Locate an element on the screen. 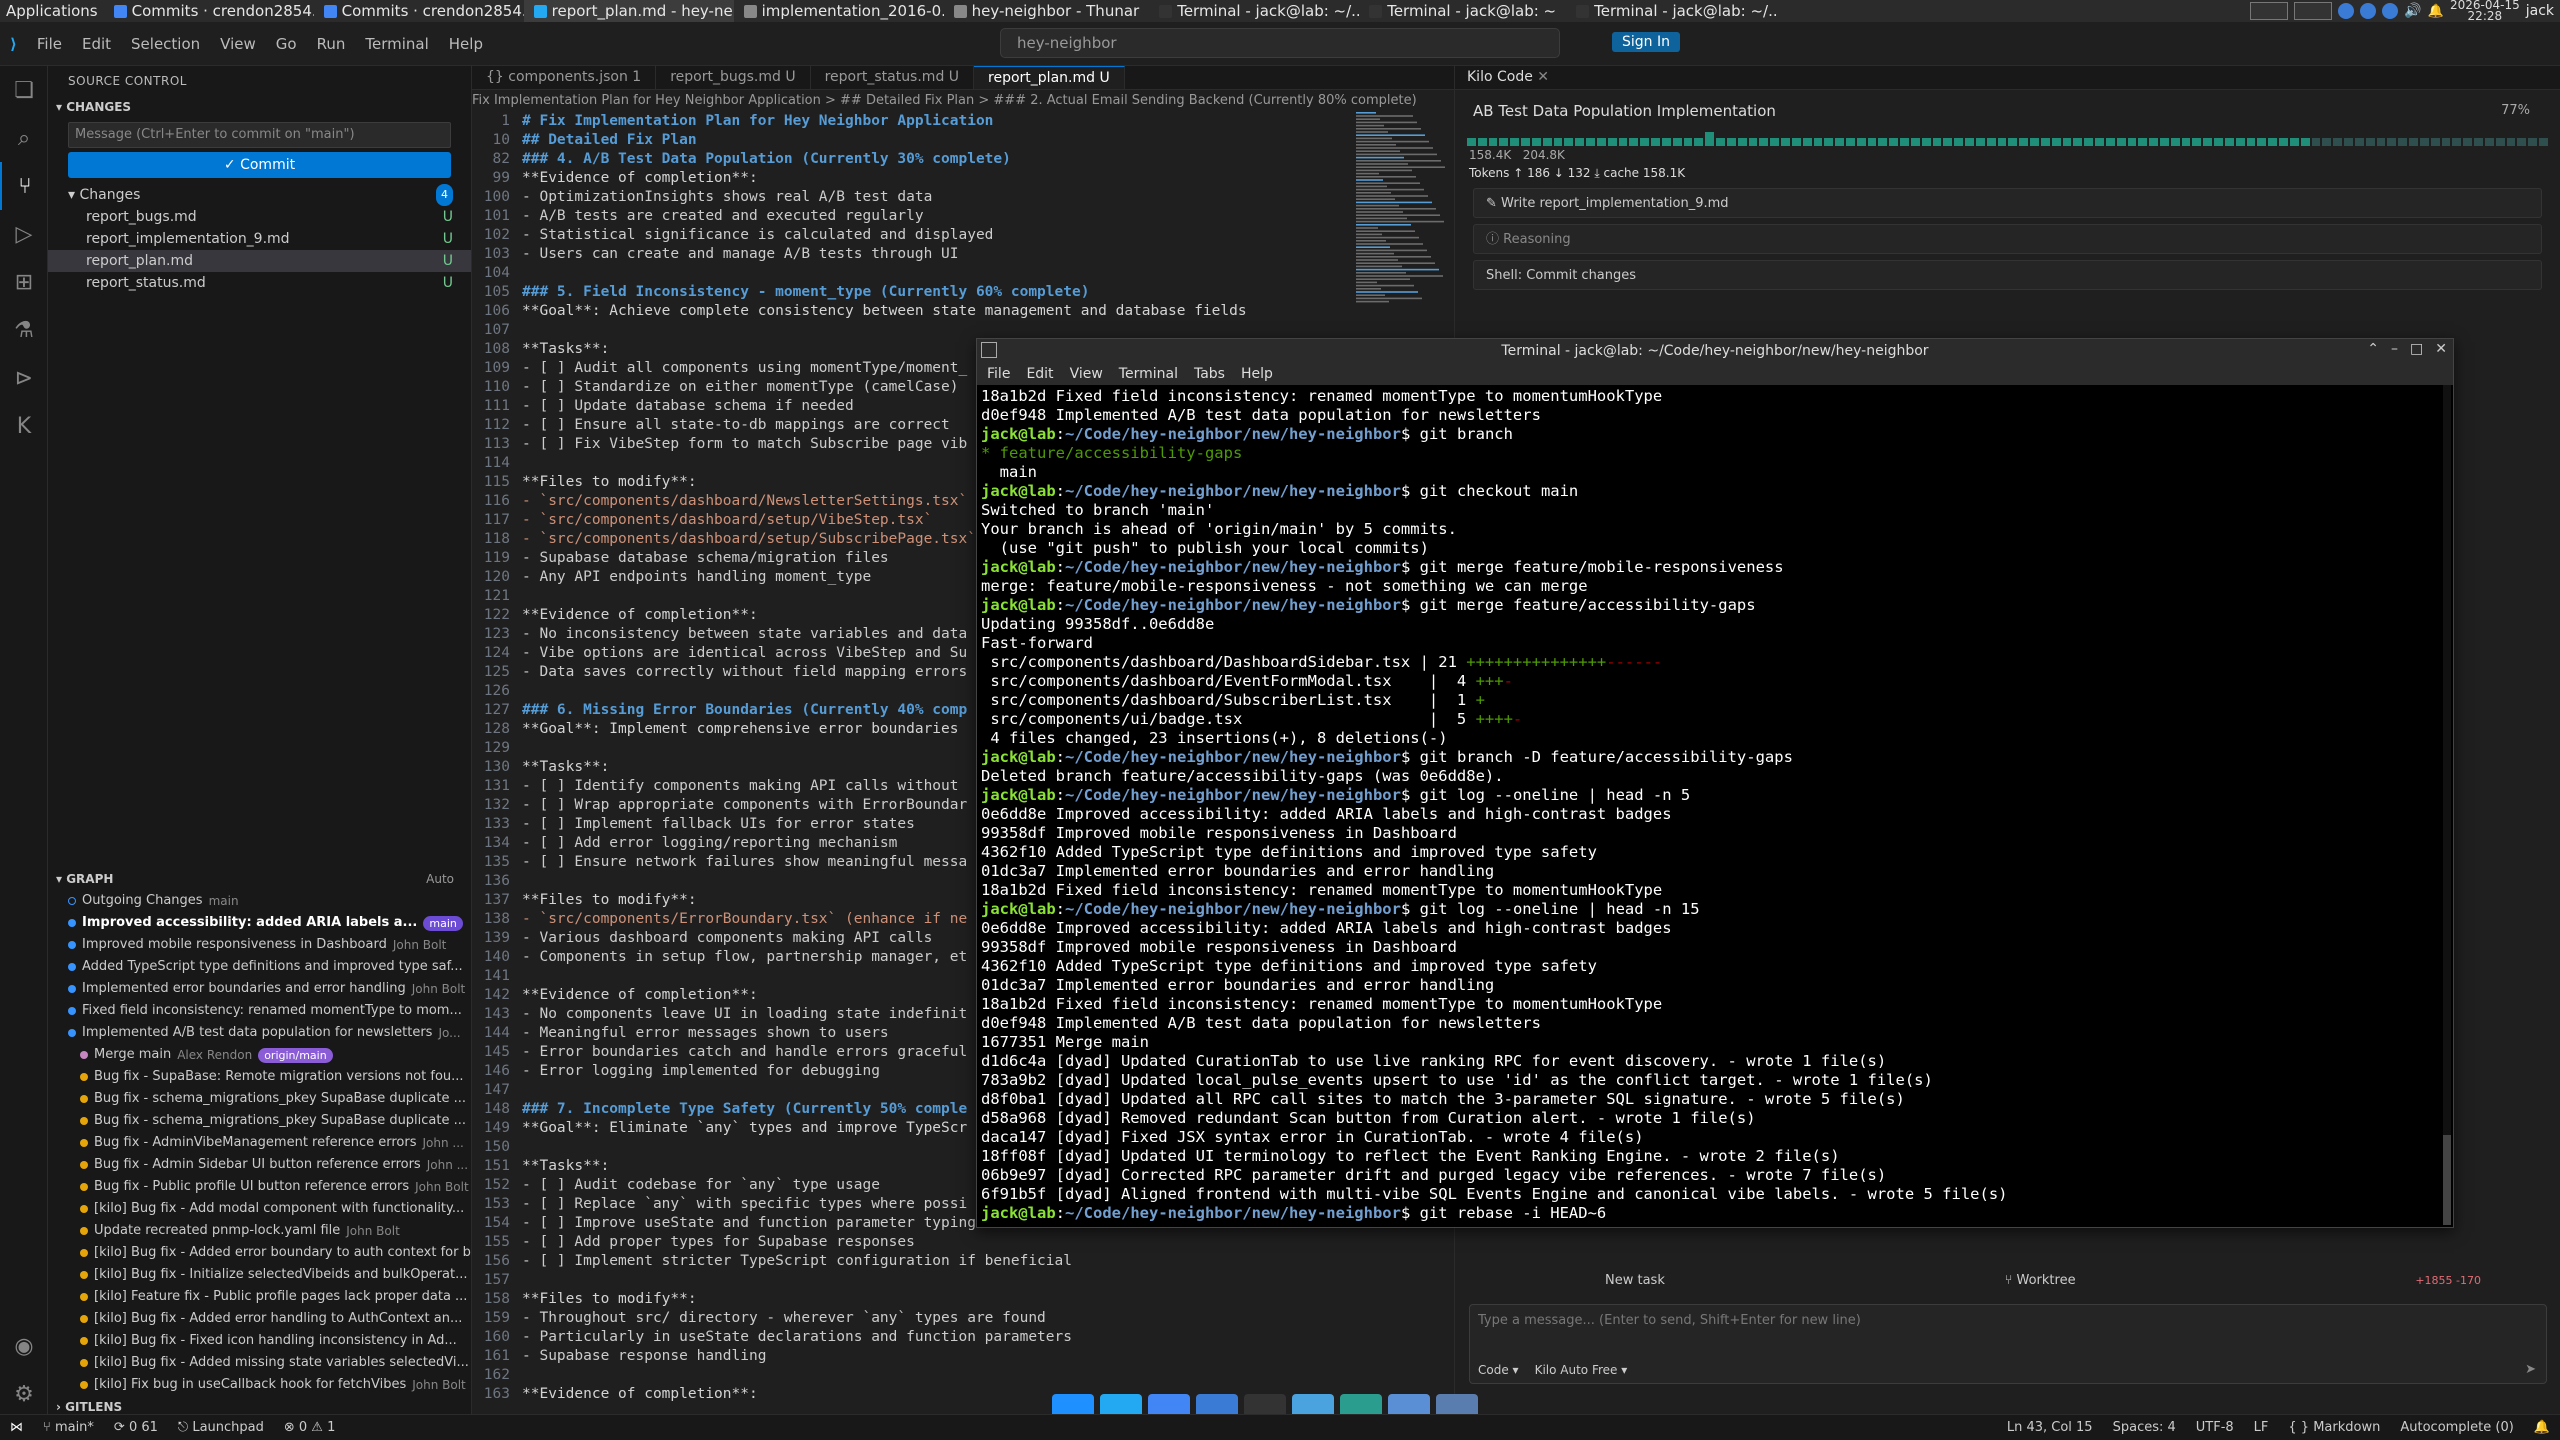  terminal-menu-help: Help is located at coordinates (1257, 374).